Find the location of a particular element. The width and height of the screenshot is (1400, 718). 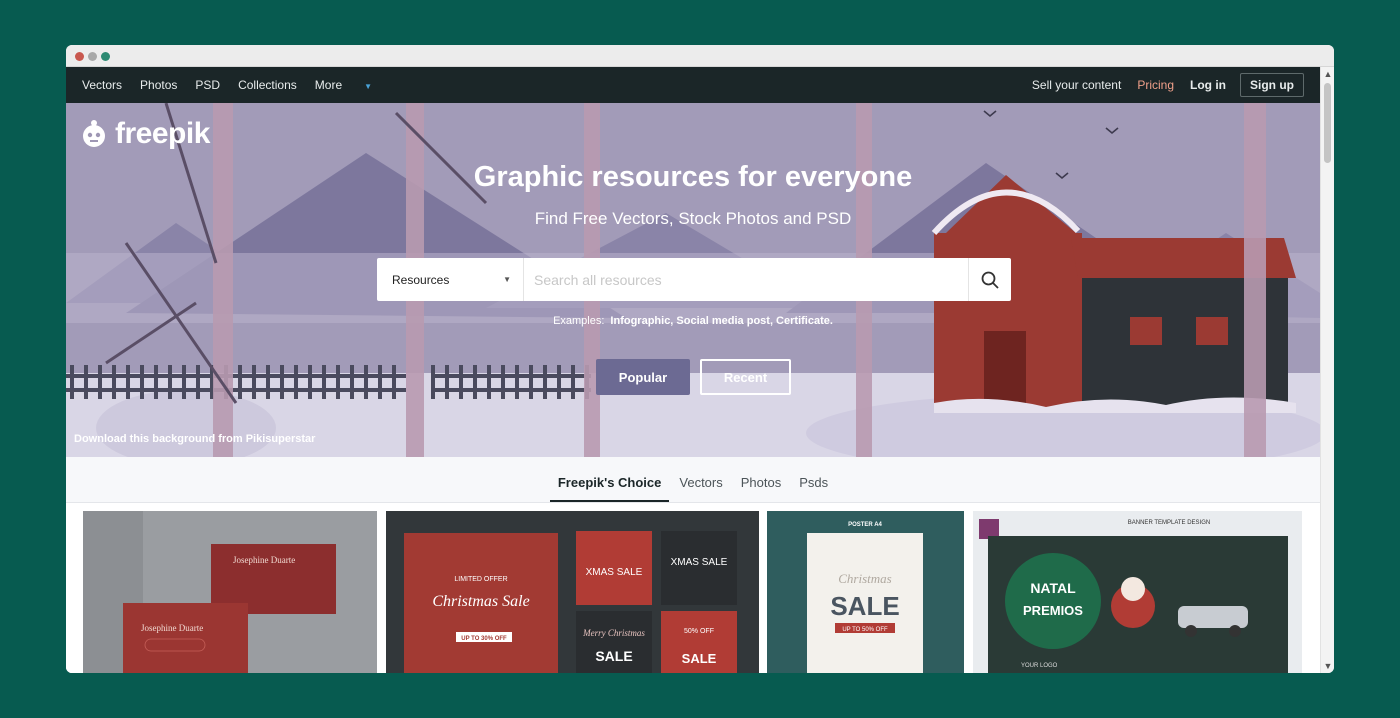

nav-psd-link: PSD is located at coordinates (207, 85).